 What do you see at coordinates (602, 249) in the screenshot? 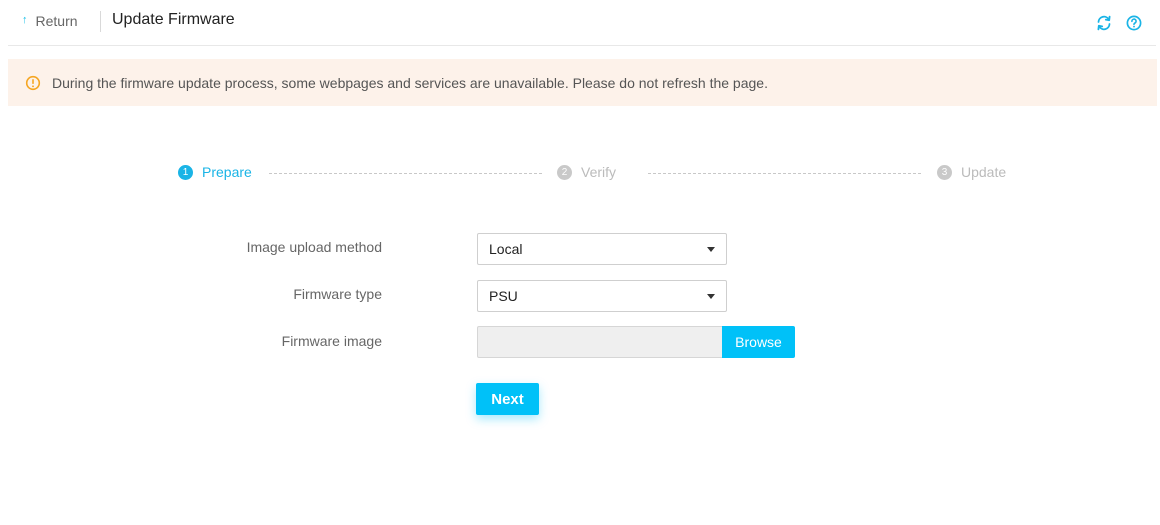
I see `upload-method-select: Local` at bounding box center [602, 249].